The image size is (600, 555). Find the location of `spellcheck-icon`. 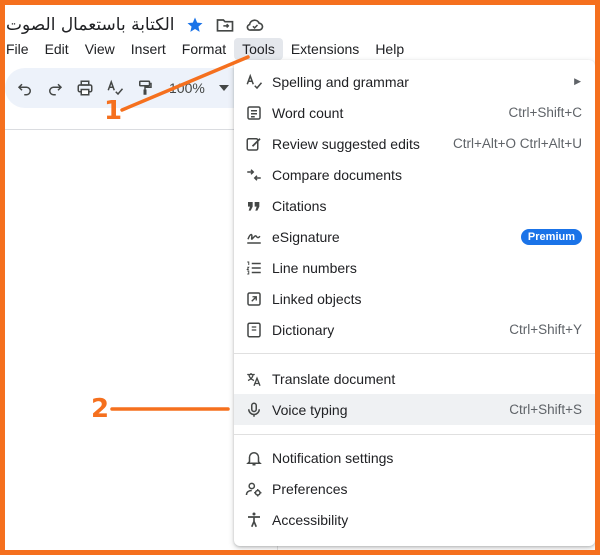

spellcheck-icon is located at coordinates (254, 82).